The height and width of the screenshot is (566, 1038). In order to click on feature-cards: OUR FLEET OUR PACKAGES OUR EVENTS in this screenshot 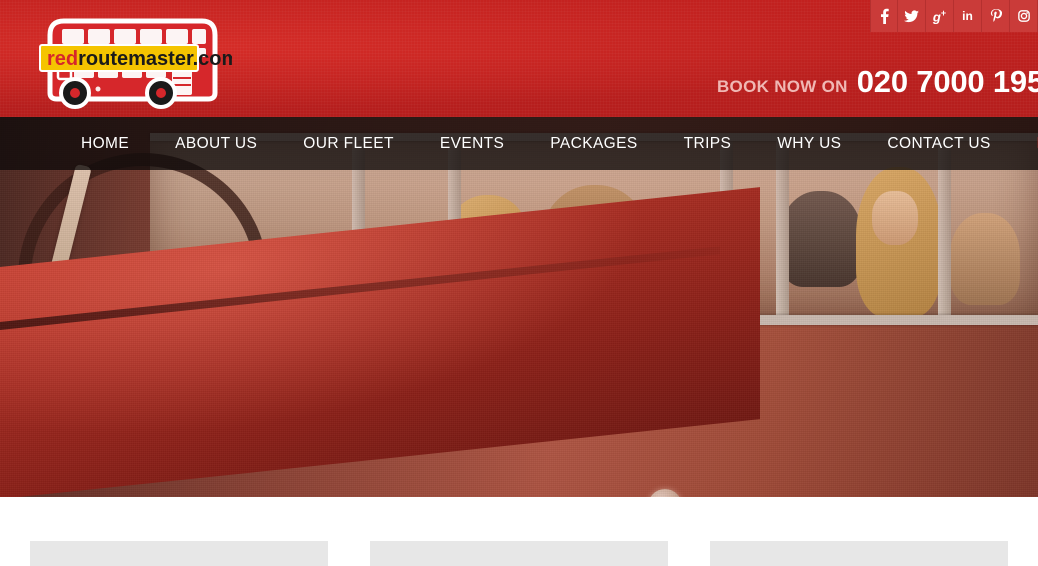, I will do `click(519, 553)`.